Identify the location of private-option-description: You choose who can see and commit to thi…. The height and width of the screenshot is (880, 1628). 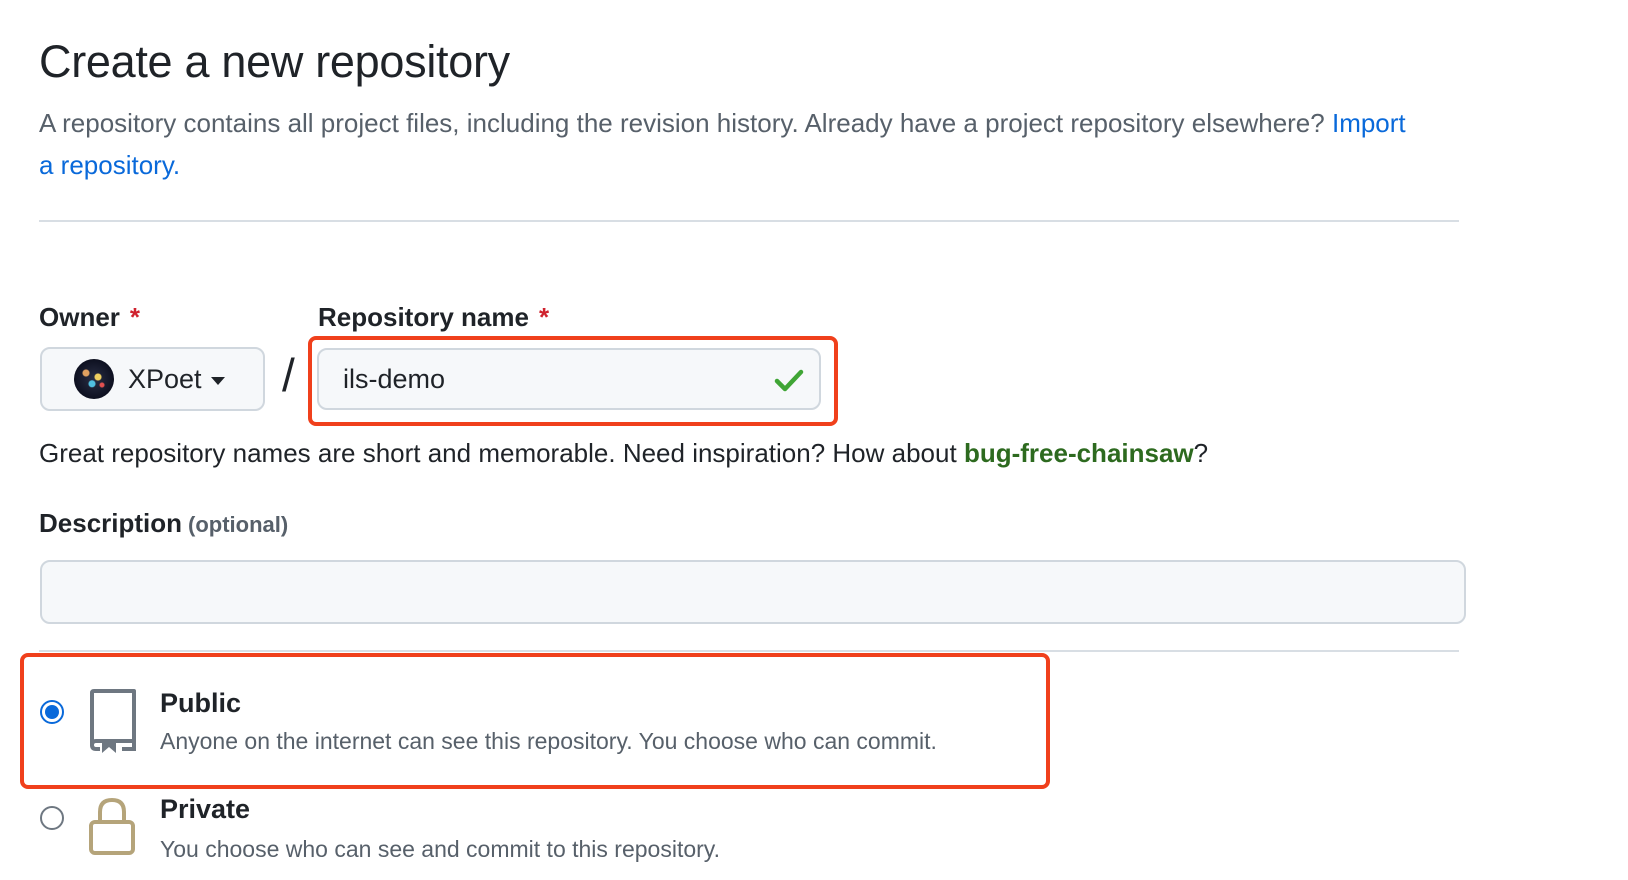
(440, 849).